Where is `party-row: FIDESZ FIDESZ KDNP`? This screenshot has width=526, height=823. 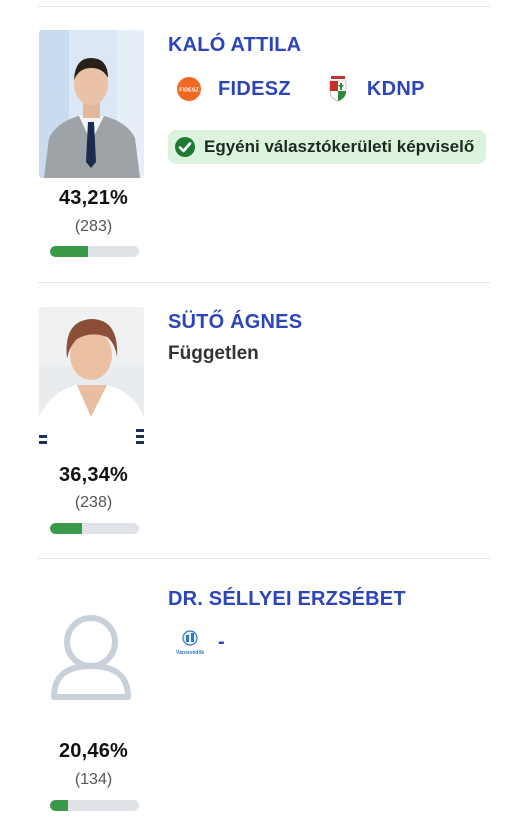
party-row: FIDESZ FIDESZ KDNP is located at coordinates (317, 89).